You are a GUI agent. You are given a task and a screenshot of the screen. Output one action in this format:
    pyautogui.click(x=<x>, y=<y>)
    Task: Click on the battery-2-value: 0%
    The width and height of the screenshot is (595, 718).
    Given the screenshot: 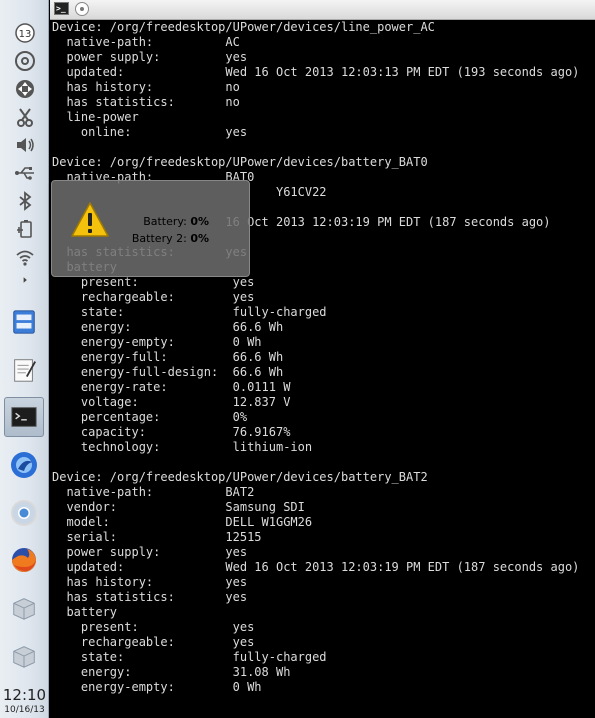 What is the action you would take?
    pyautogui.click(x=199, y=238)
    